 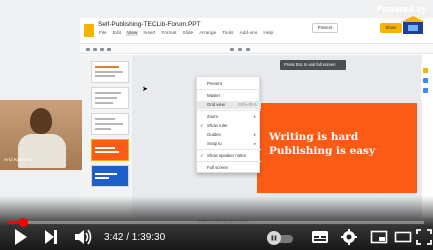 I want to click on view-menu-item: Guides ▸, so click(x=231, y=134).